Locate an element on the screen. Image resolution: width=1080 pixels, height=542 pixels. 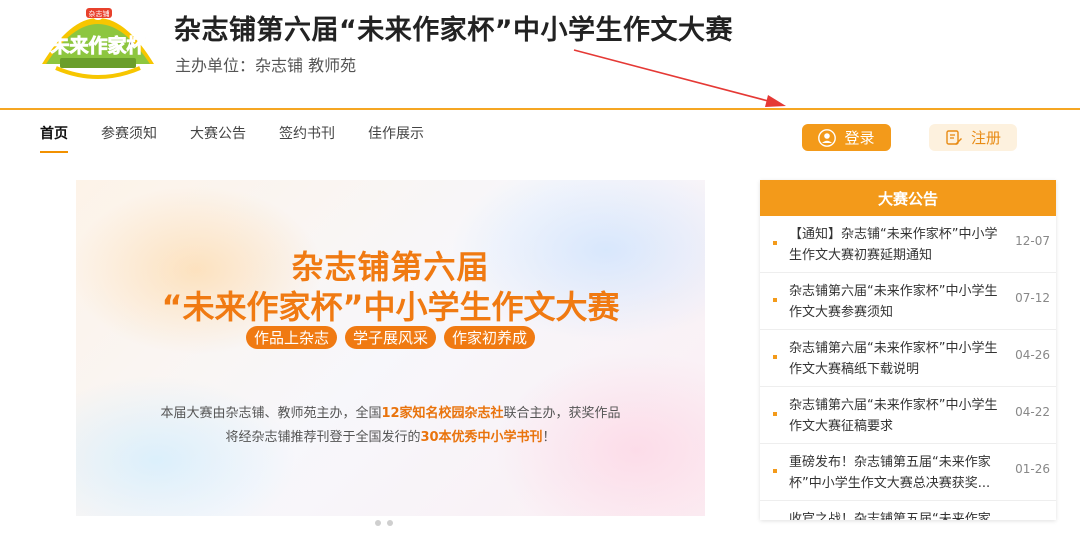
notice-item: 【通知】杂志铺“未来作家杯”中小学生作文大赛初赛延期通知 12-07 is located at coordinates (908, 244).